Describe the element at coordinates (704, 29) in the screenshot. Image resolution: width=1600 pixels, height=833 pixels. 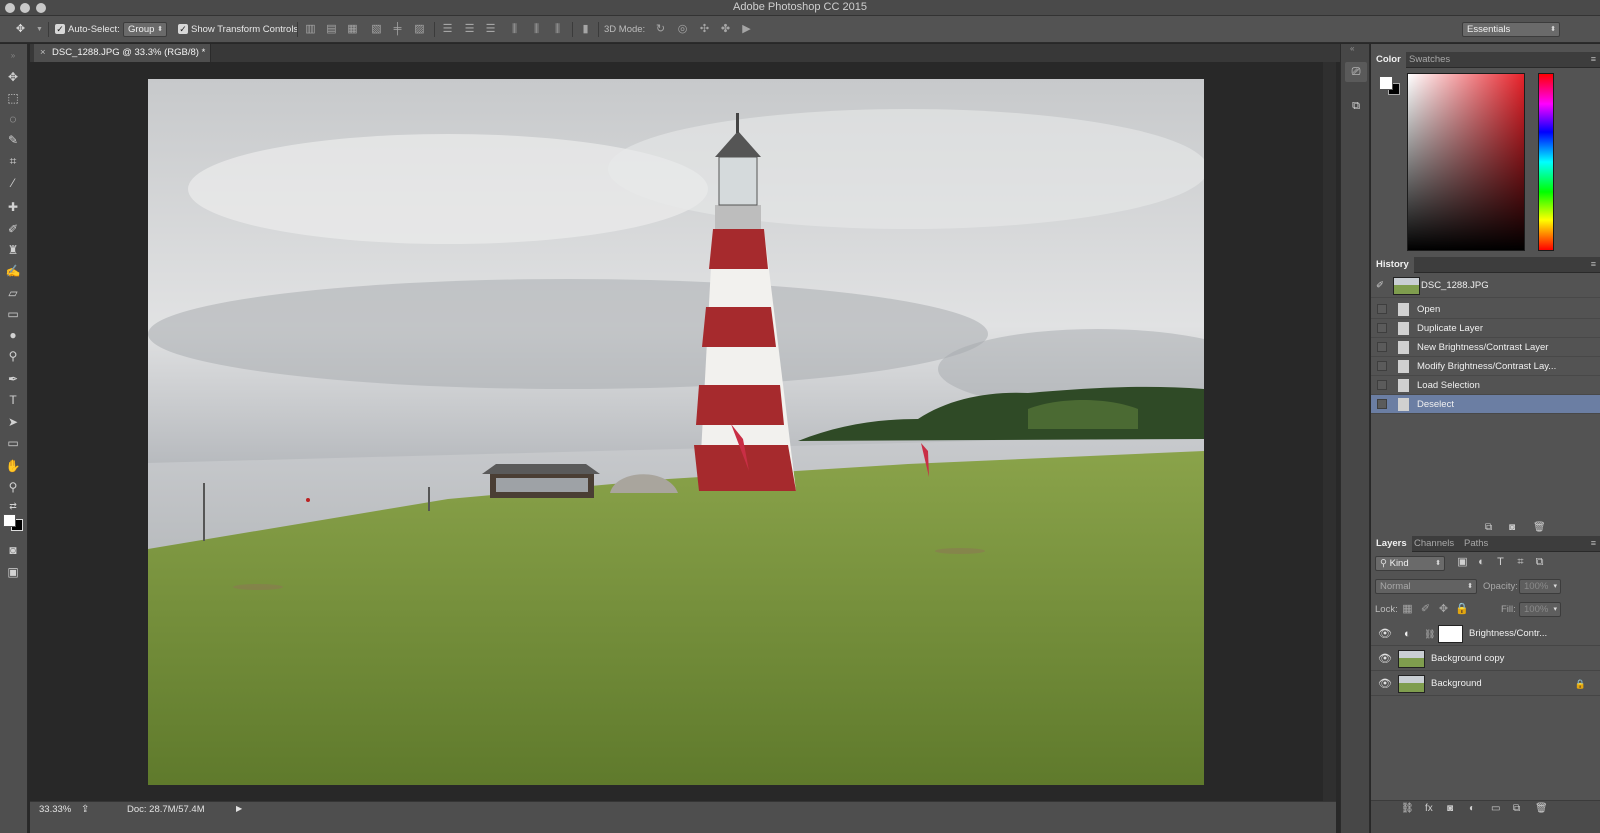
I see `3d-pan-icon: ✣` at that location.